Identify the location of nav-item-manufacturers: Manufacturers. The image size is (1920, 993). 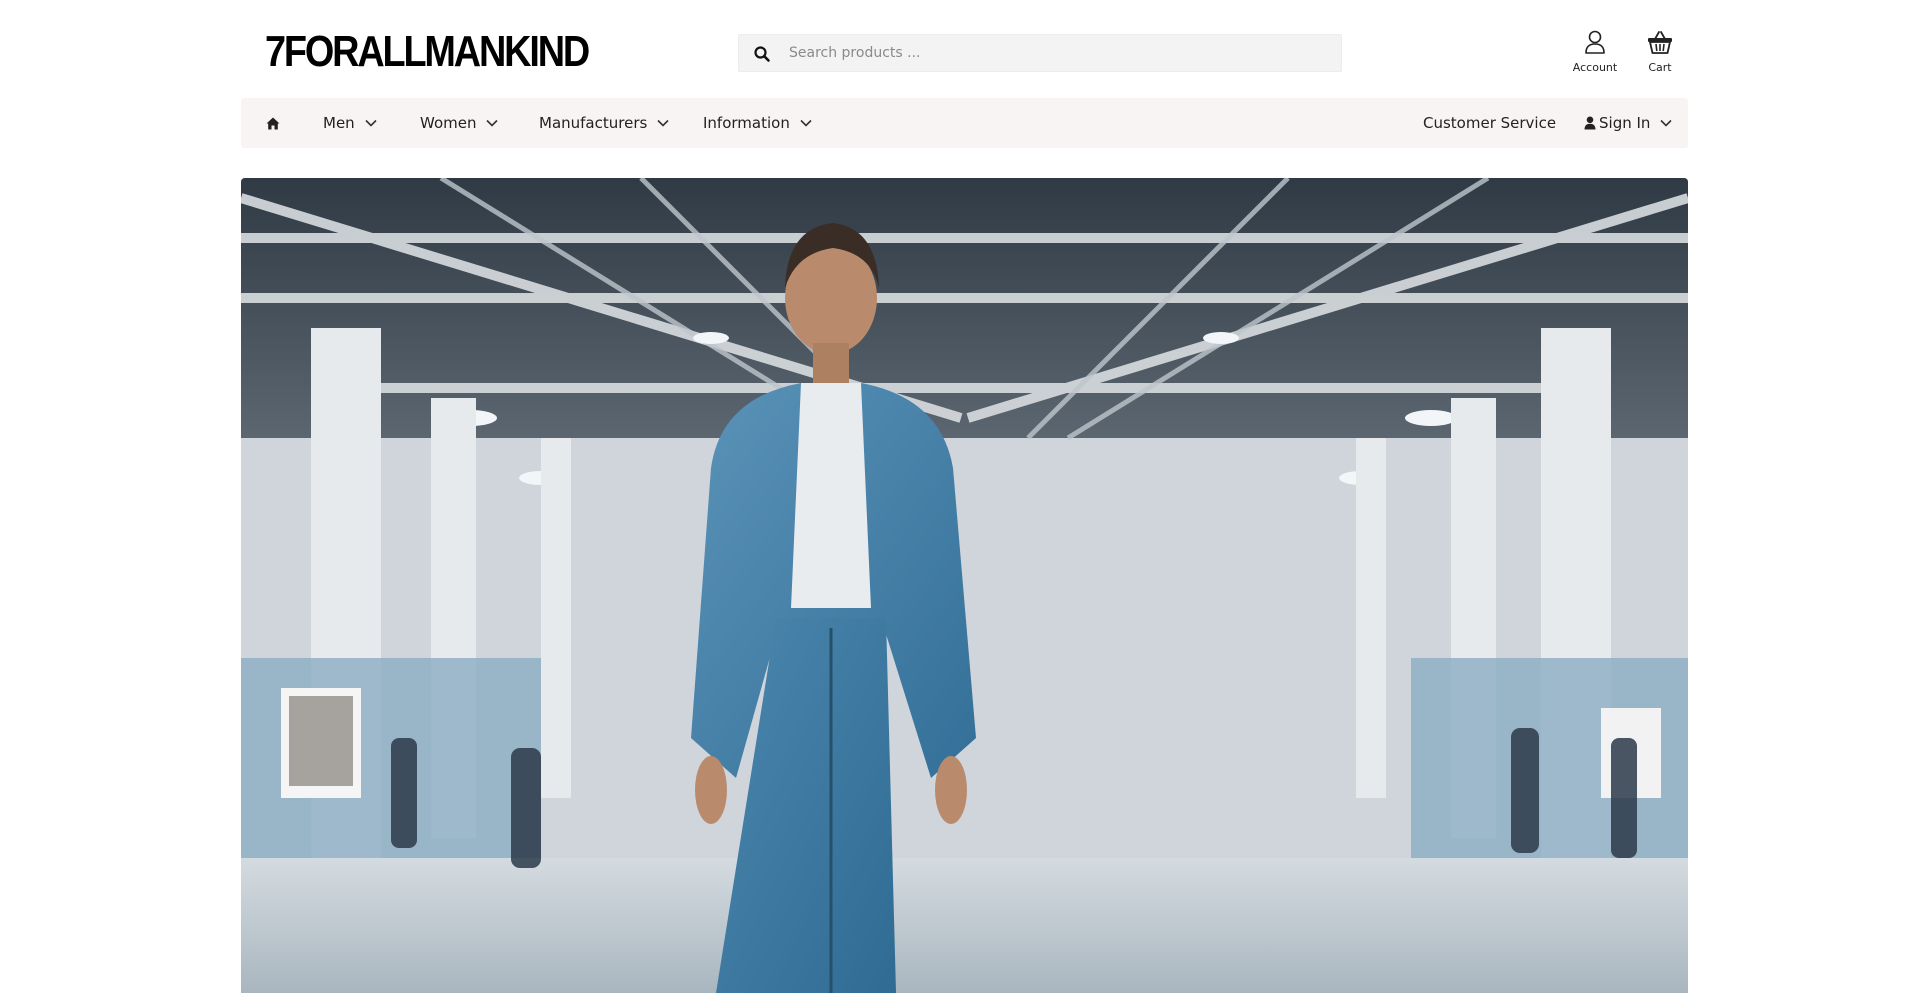
(604, 123).